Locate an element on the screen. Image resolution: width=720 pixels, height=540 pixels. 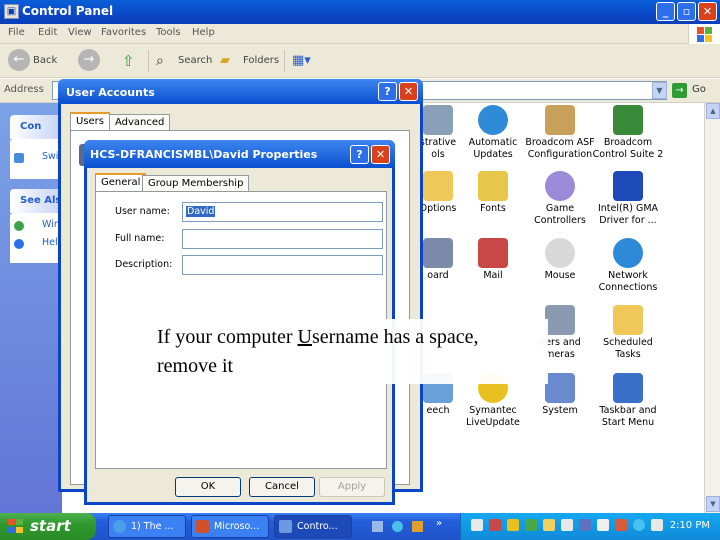
search-button: Search is located at coordinates (195, 61).